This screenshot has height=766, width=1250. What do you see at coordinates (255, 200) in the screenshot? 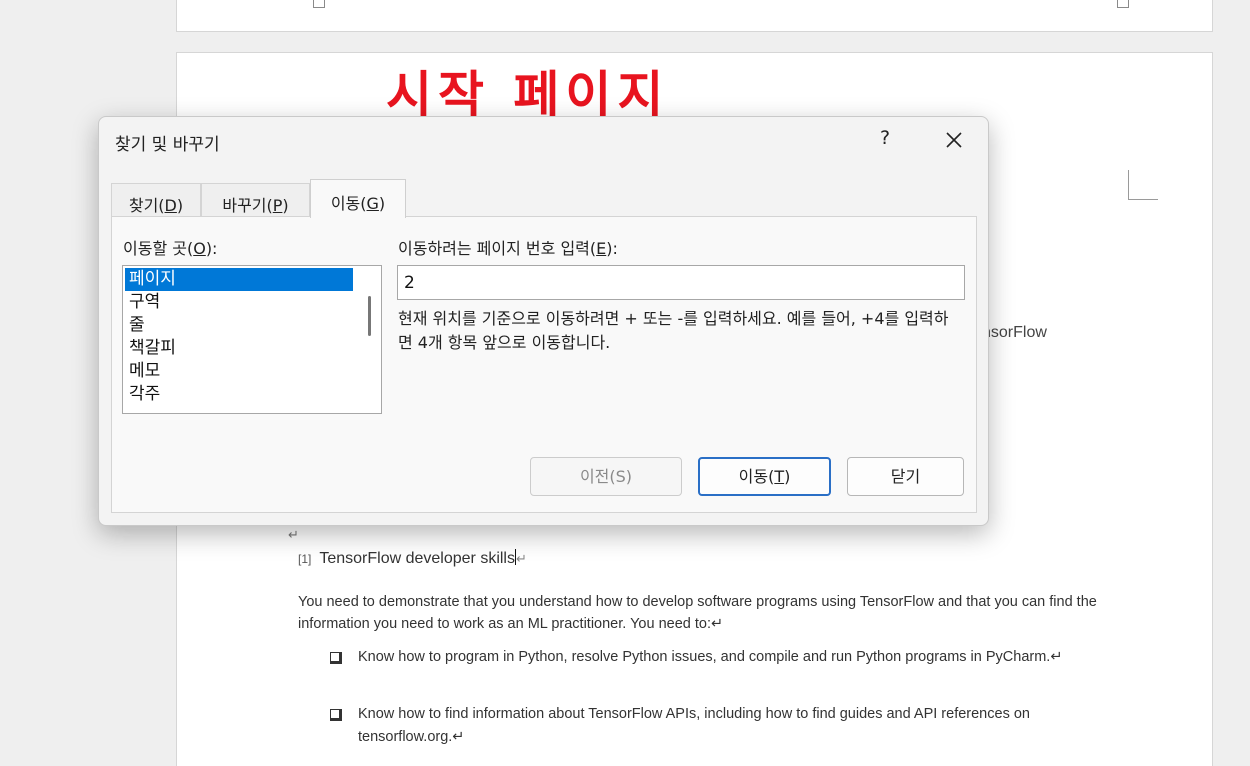
I see `tab-replace: 바꾸기(P)` at bounding box center [255, 200].